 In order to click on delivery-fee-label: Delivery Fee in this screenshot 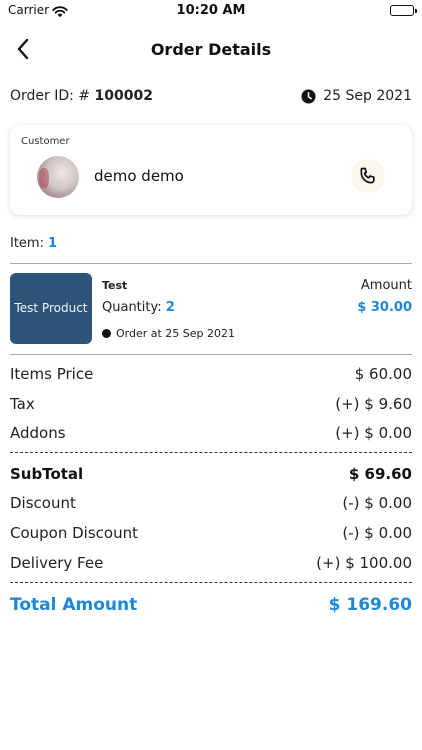, I will do `click(57, 563)`.